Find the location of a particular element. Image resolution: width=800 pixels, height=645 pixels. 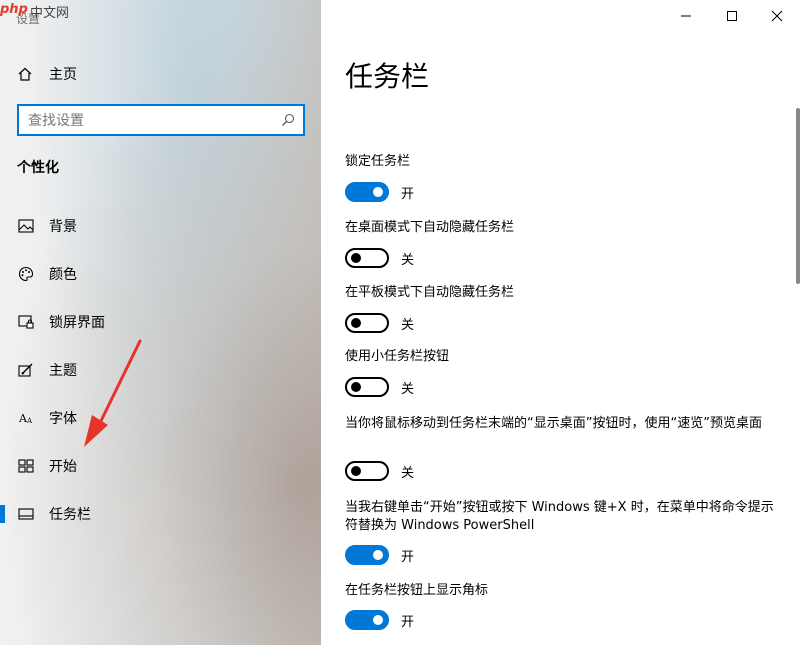

nav-active-indicator is located at coordinates (2, 514).